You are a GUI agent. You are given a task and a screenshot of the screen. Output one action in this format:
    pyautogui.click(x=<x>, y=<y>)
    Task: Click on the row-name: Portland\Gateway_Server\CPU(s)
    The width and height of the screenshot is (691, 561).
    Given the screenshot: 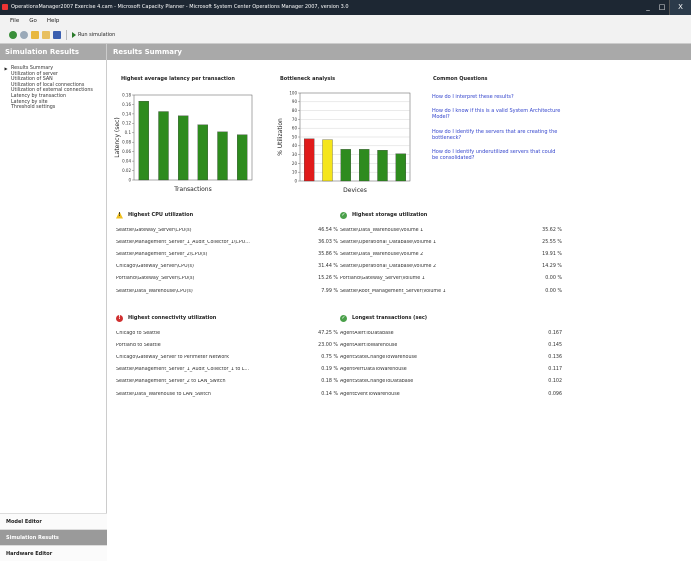 What is the action you would take?
    pyautogui.click(x=155, y=279)
    